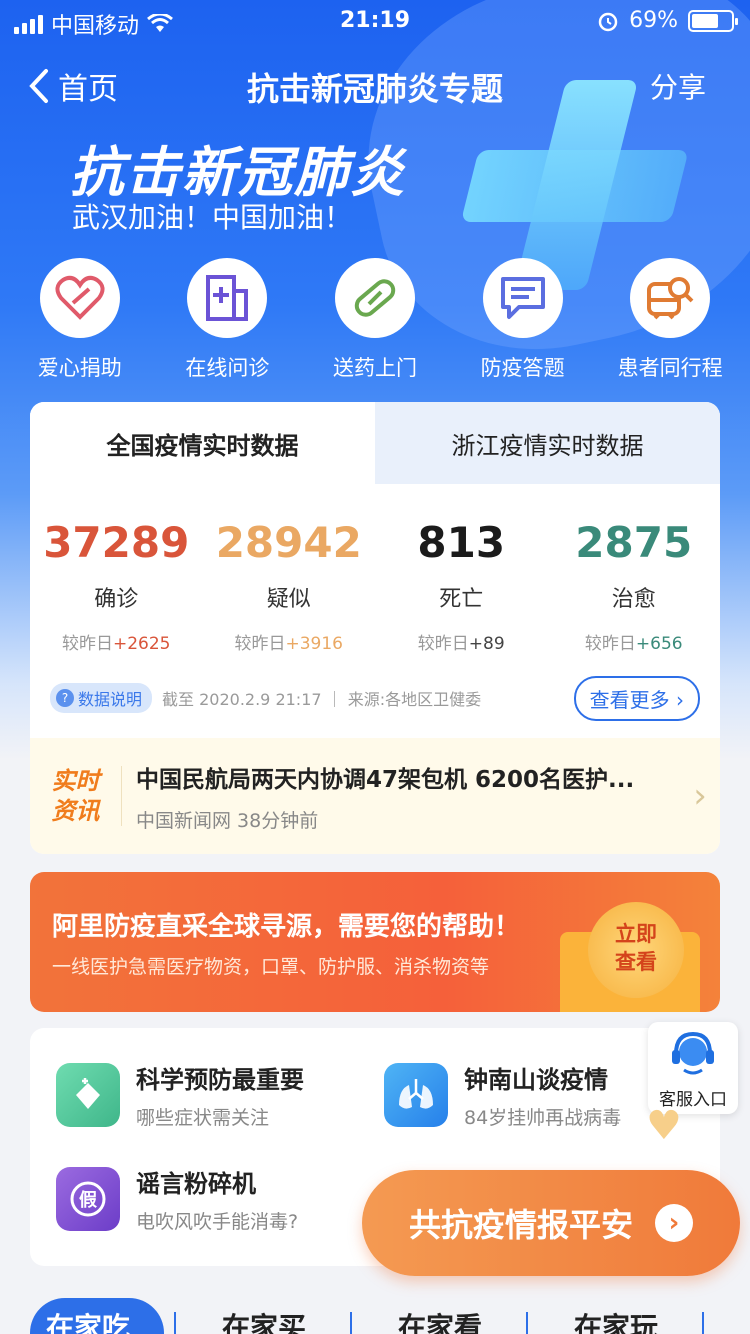 The height and width of the screenshot is (1334, 750). Describe the element at coordinates (227, 368) in the screenshot. I see `action-label: 在线问诊` at that location.